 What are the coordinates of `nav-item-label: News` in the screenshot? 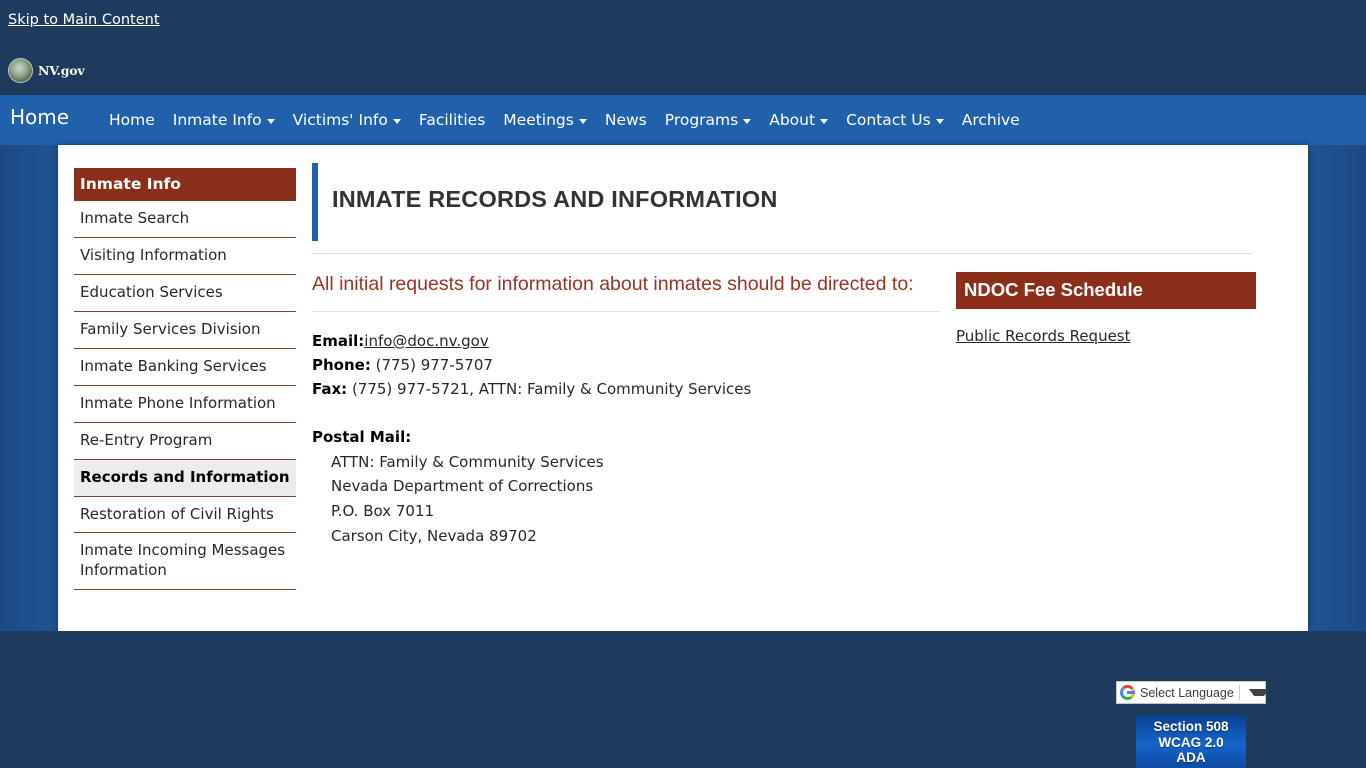 It's located at (625, 120).